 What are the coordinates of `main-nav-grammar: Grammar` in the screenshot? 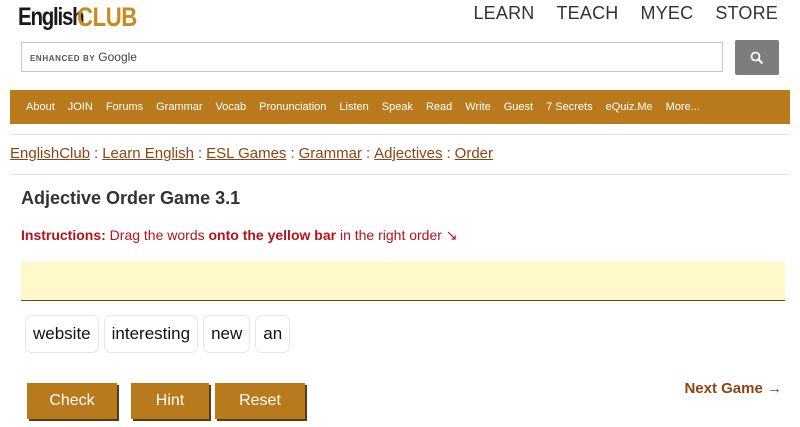 It's located at (179, 107).